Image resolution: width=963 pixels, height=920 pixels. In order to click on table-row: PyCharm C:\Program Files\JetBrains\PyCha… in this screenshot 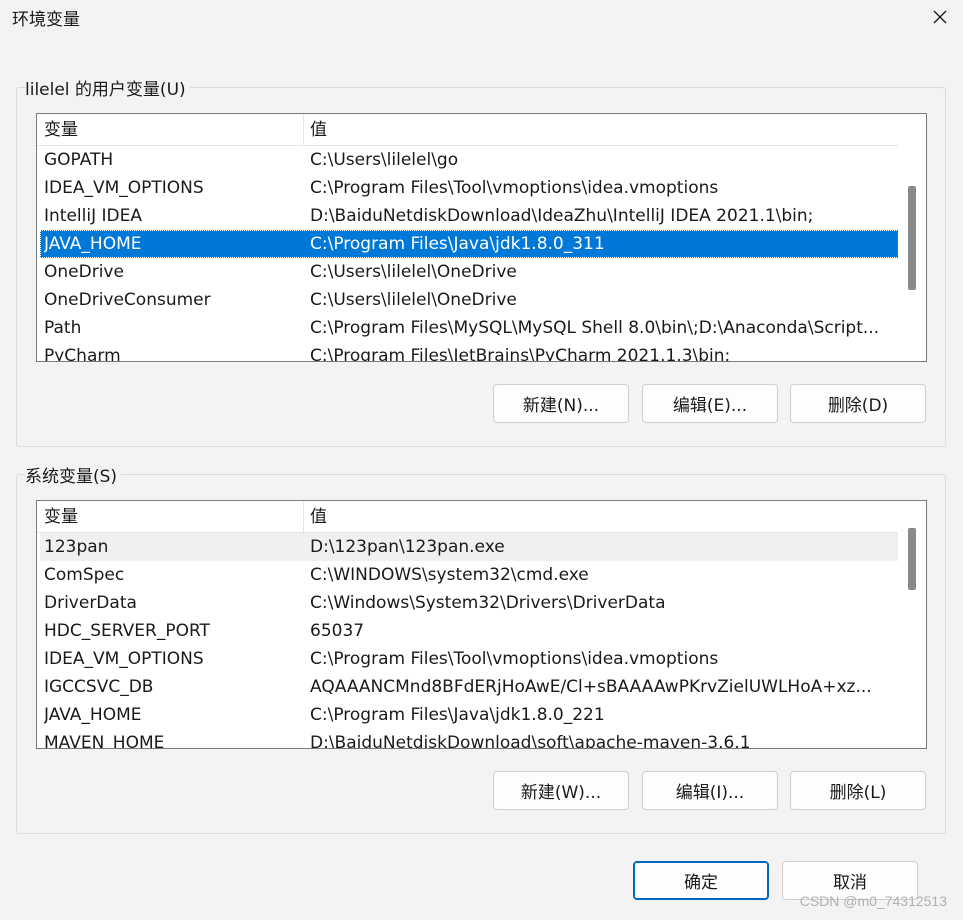, I will do `click(469, 352)`.